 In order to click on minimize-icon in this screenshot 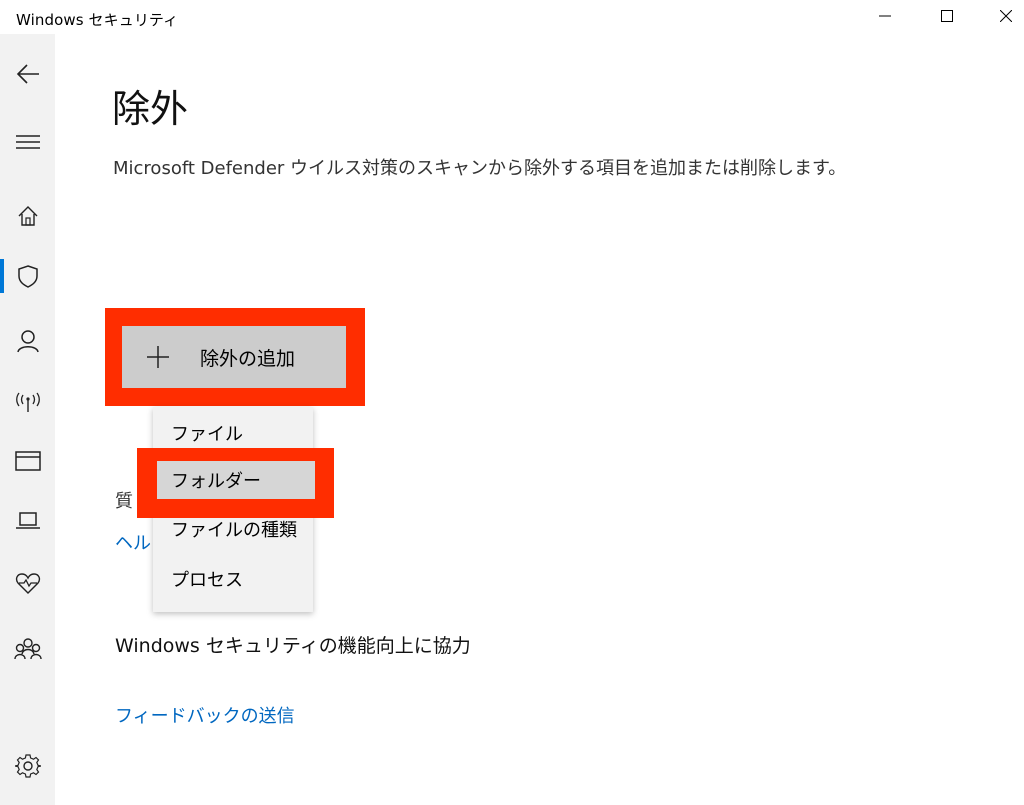, I will do `click(885, 16)`.